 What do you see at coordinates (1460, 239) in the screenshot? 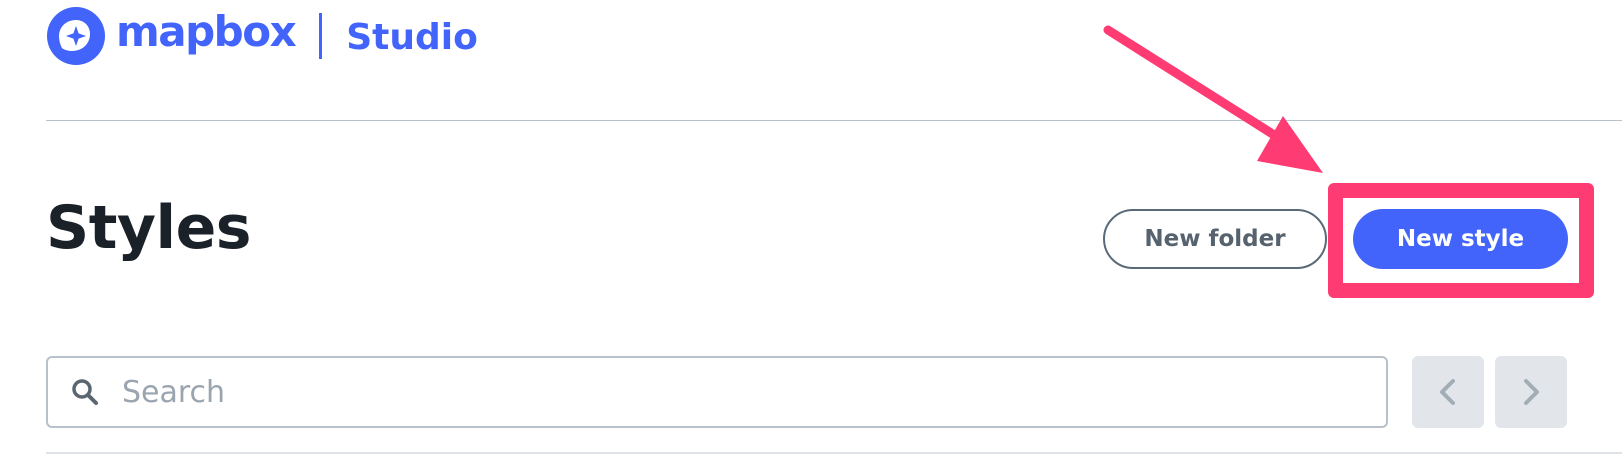
I see `new-style-button: New style` at bounding box center [1460, 239].